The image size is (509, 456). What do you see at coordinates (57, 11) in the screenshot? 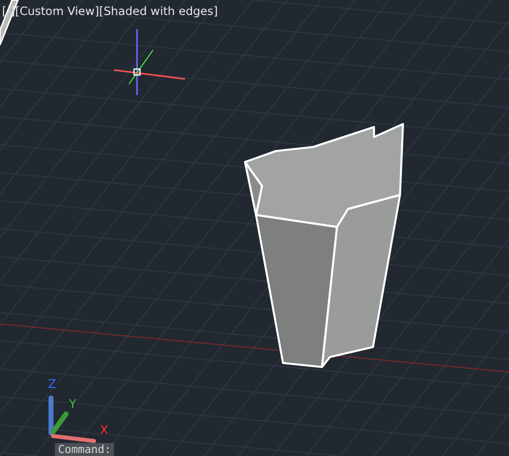
I see `viewport-control: [Custom View]` at bounding box center [57, 11].